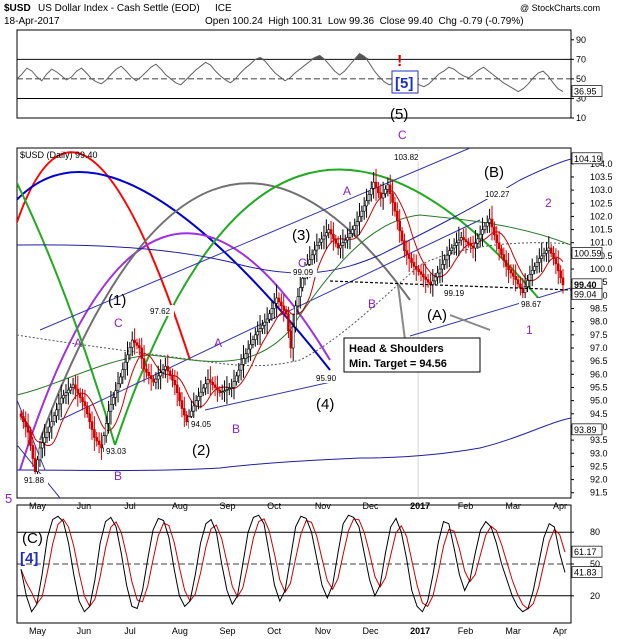 The width and height of the screenshot is (620, 639). Describe the element at coordinates (588, 254) in the screenshot. I see `price-tag: 100.59` at that location.